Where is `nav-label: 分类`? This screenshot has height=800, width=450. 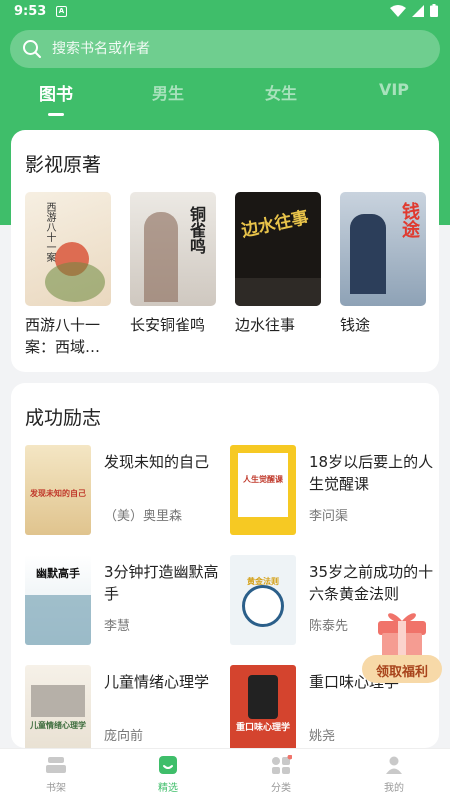 nav-label: 分类 is located at coordinates (281, 788).